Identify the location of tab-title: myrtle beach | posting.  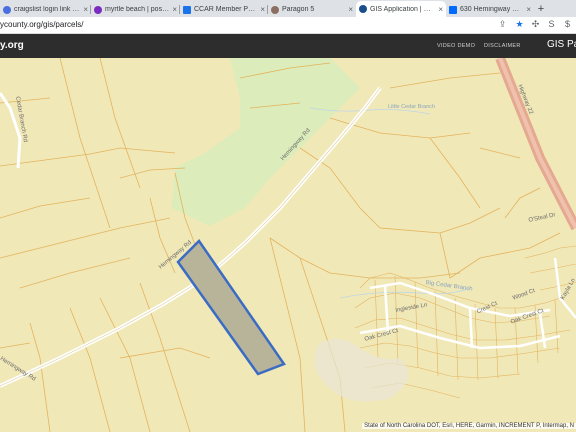
(137, 9).